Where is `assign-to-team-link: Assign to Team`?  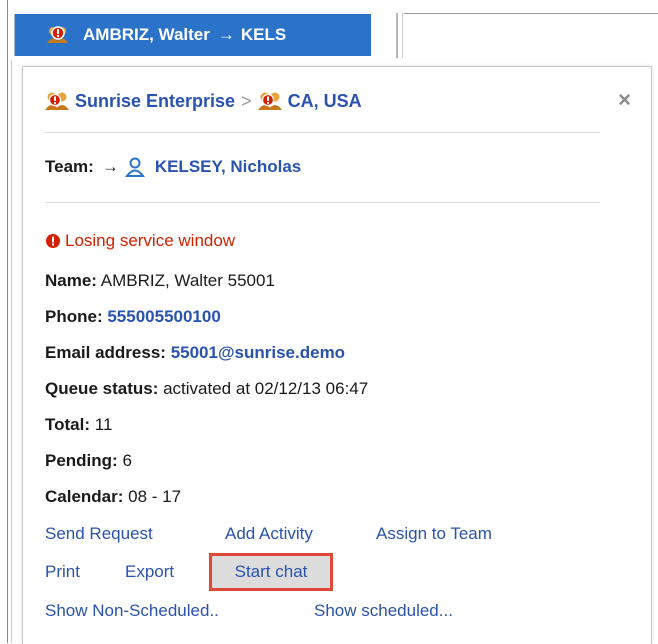 assign-to-team-link: Assign to Team is located at coordinates (434, 534).